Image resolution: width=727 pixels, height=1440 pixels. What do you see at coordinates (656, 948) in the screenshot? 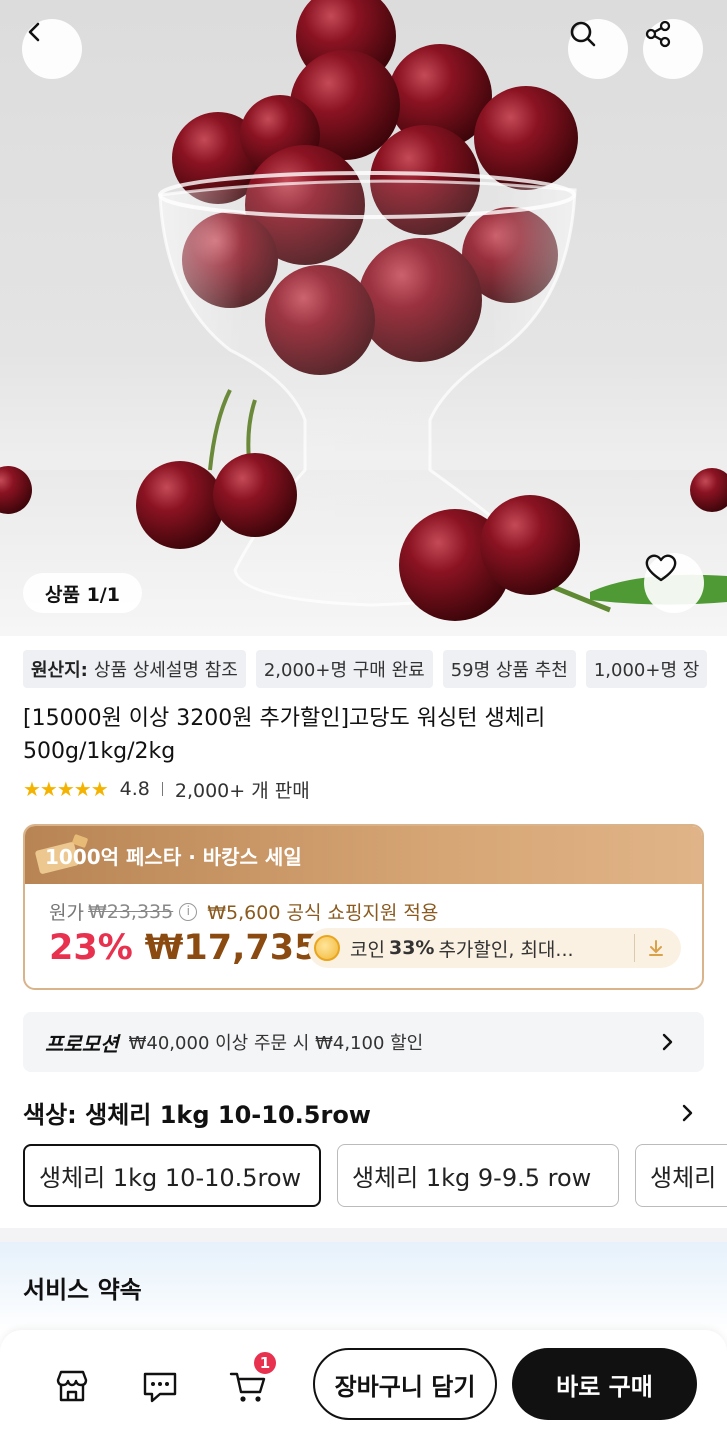
I see `download-icon` at bounding box center [656, 948].